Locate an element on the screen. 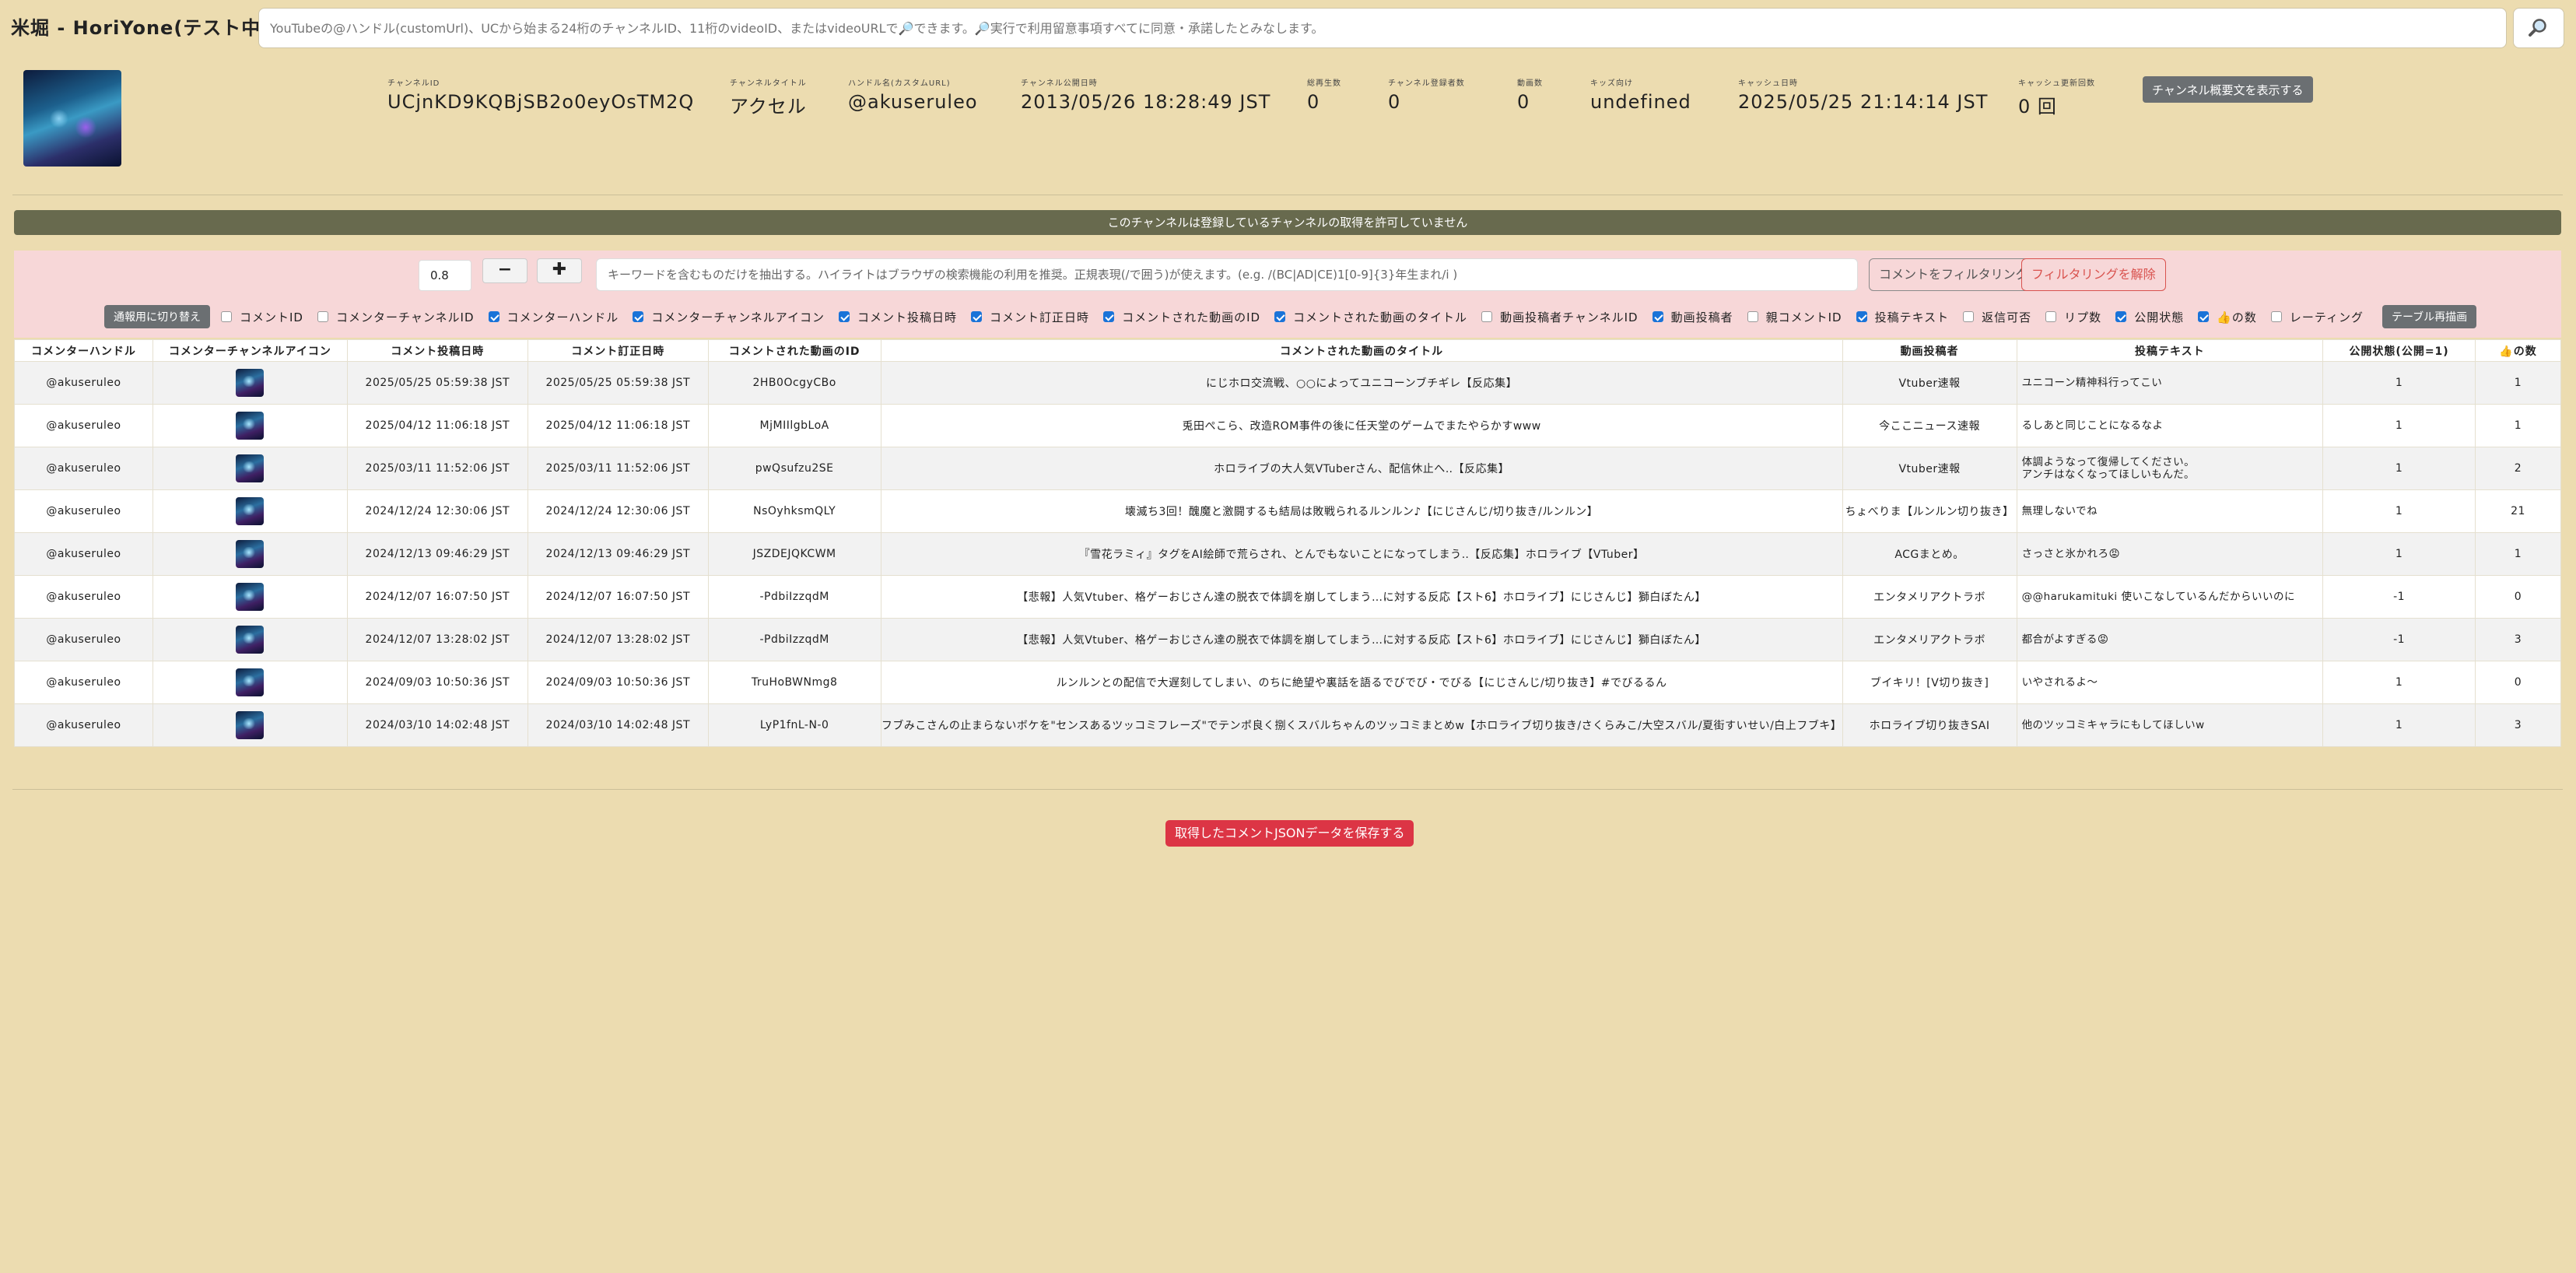 This screenshot has height=1273, width=2576. column-toggle-edited-at: コメント訂正日時 is located at coordinates (1030, 317).